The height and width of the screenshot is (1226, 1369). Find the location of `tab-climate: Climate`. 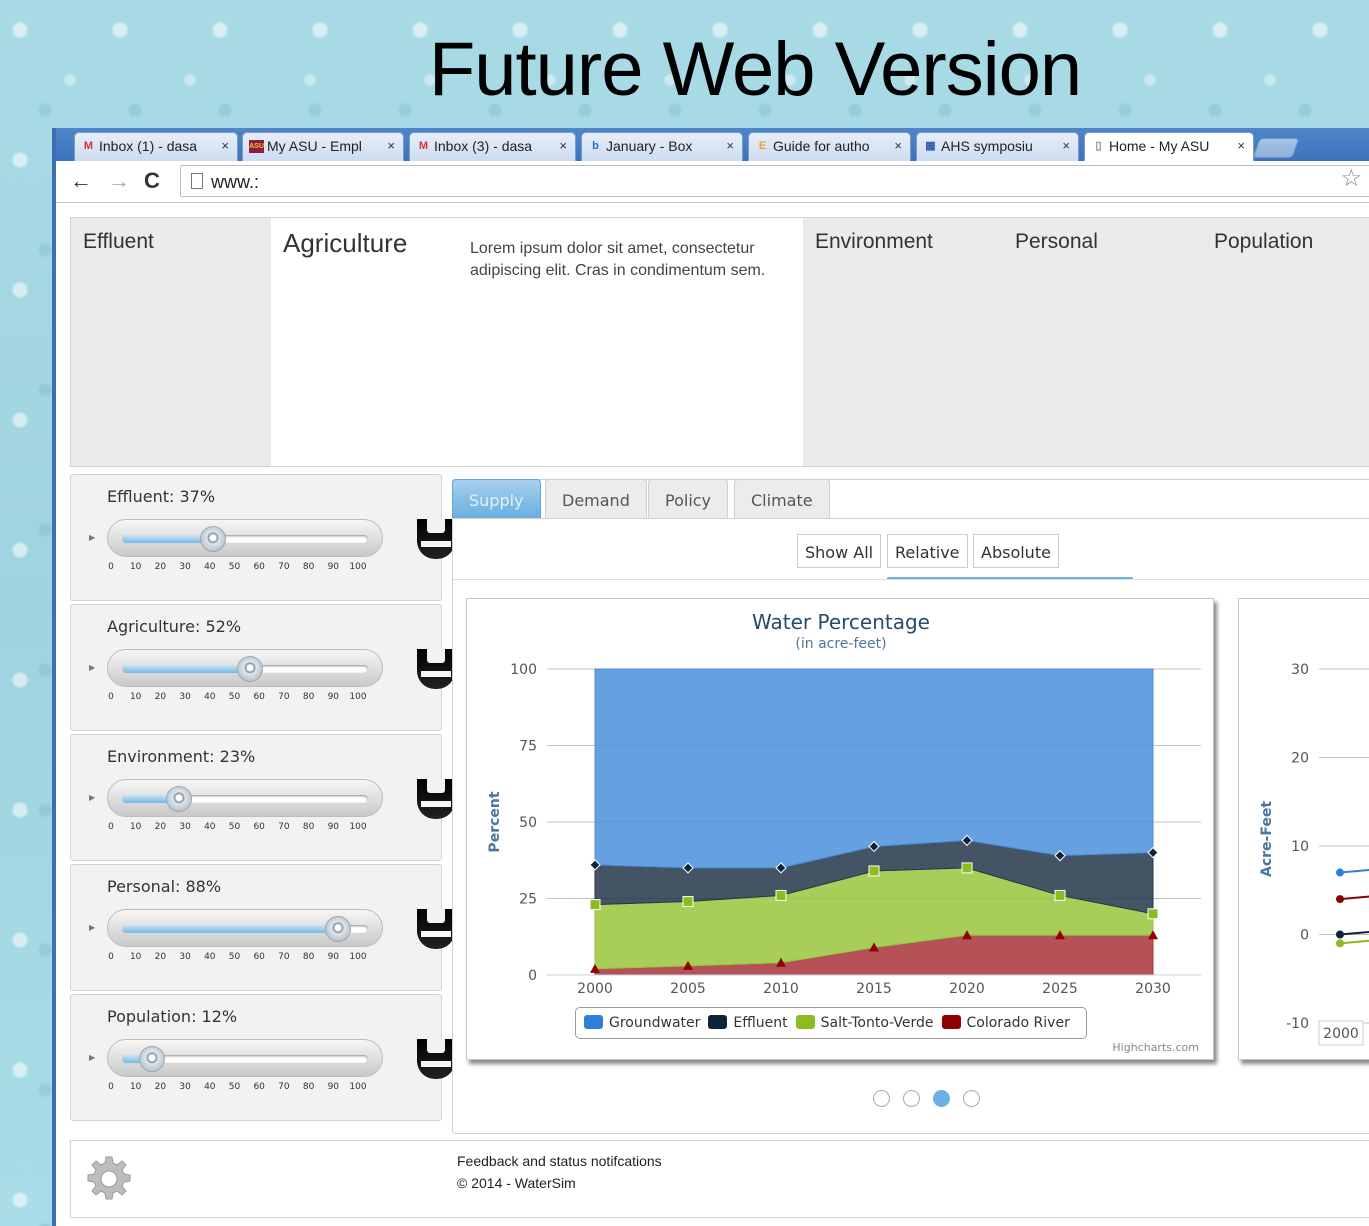

tab-climate: Climate is located at coordinates (782, 498).